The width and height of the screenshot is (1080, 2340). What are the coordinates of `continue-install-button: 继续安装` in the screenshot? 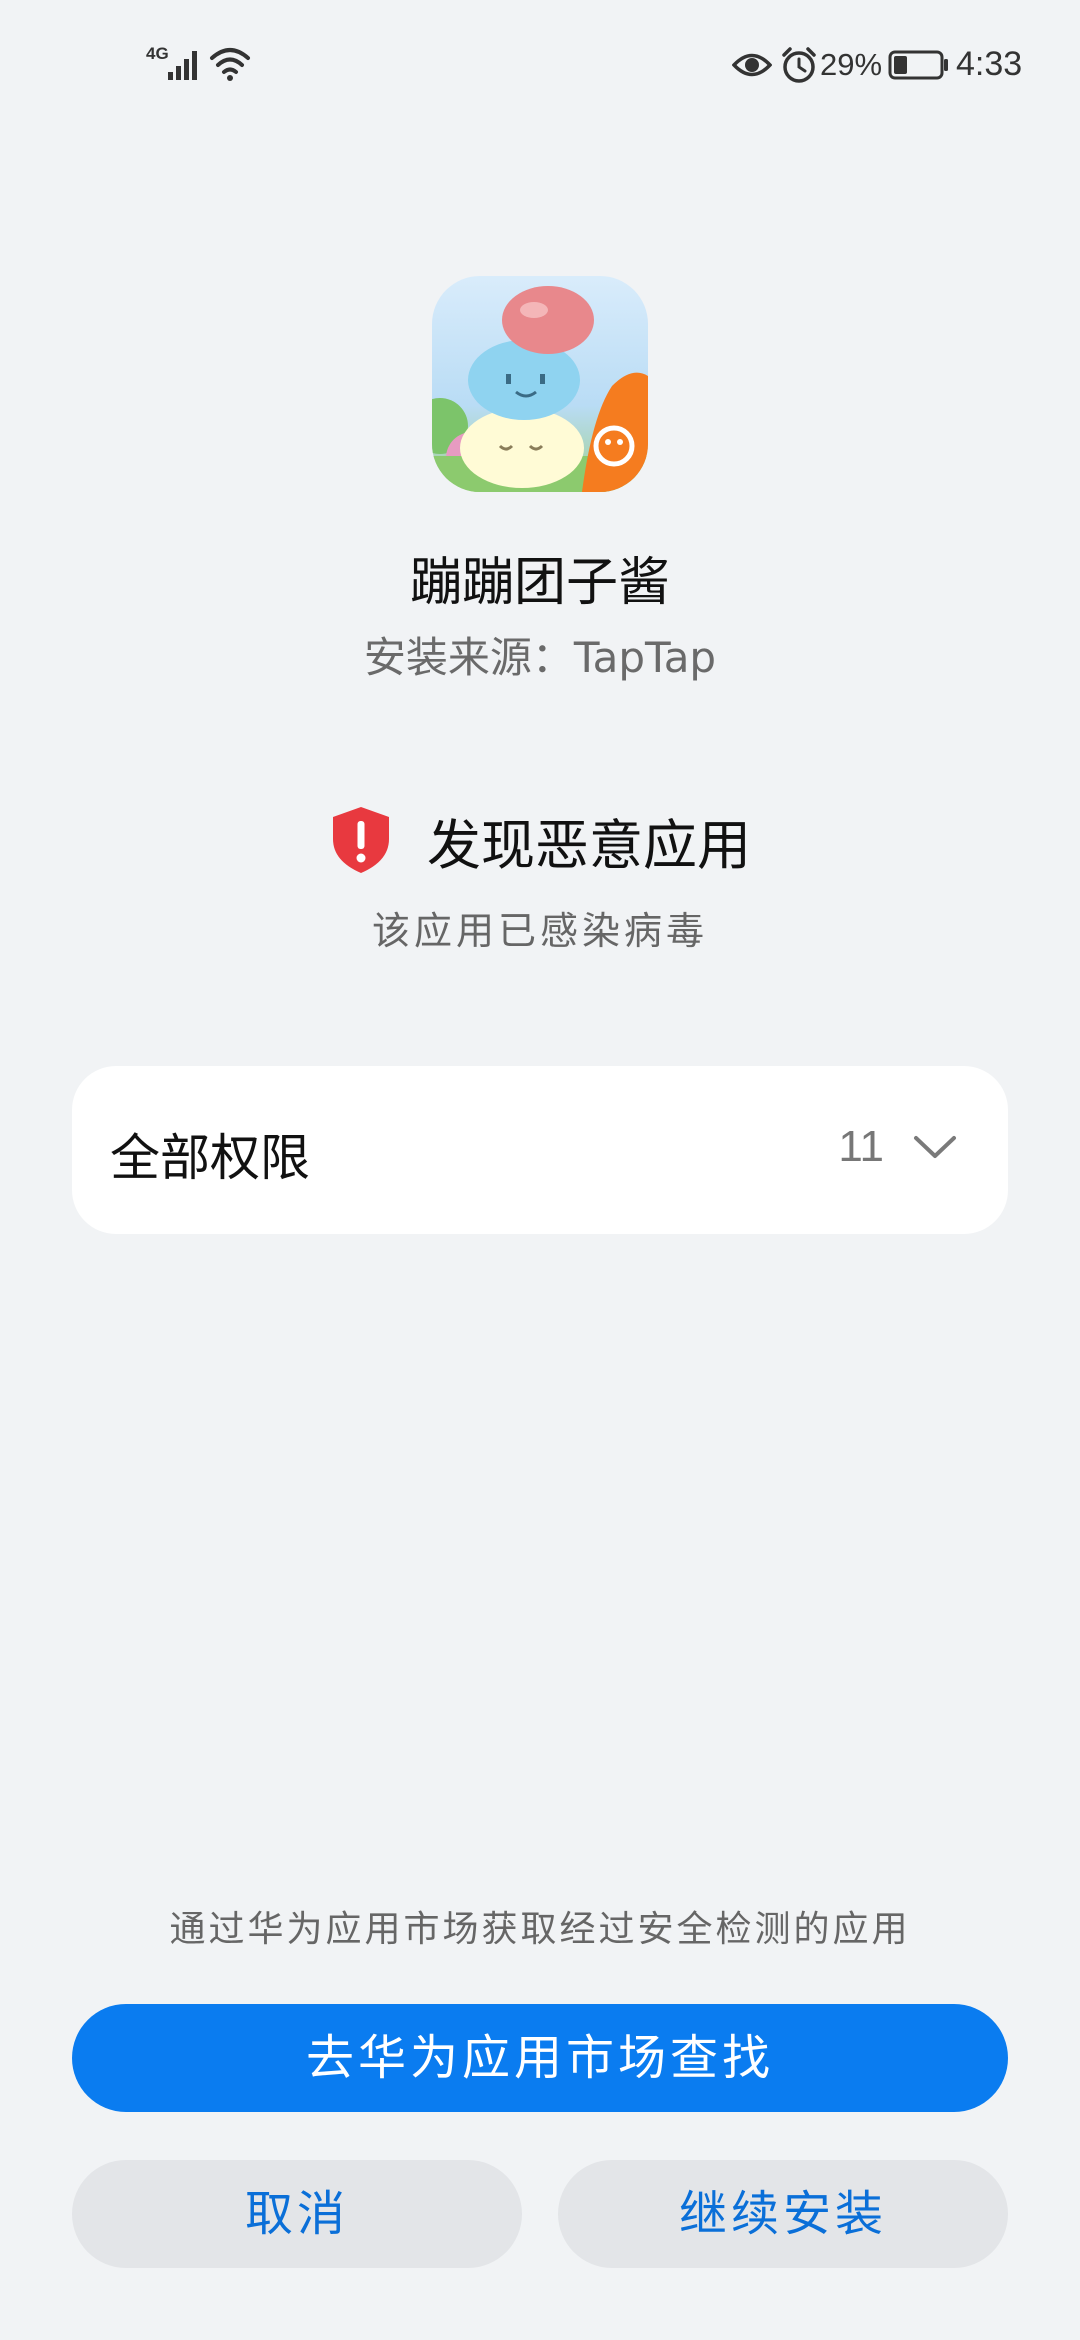 It's located at (783, 2214).